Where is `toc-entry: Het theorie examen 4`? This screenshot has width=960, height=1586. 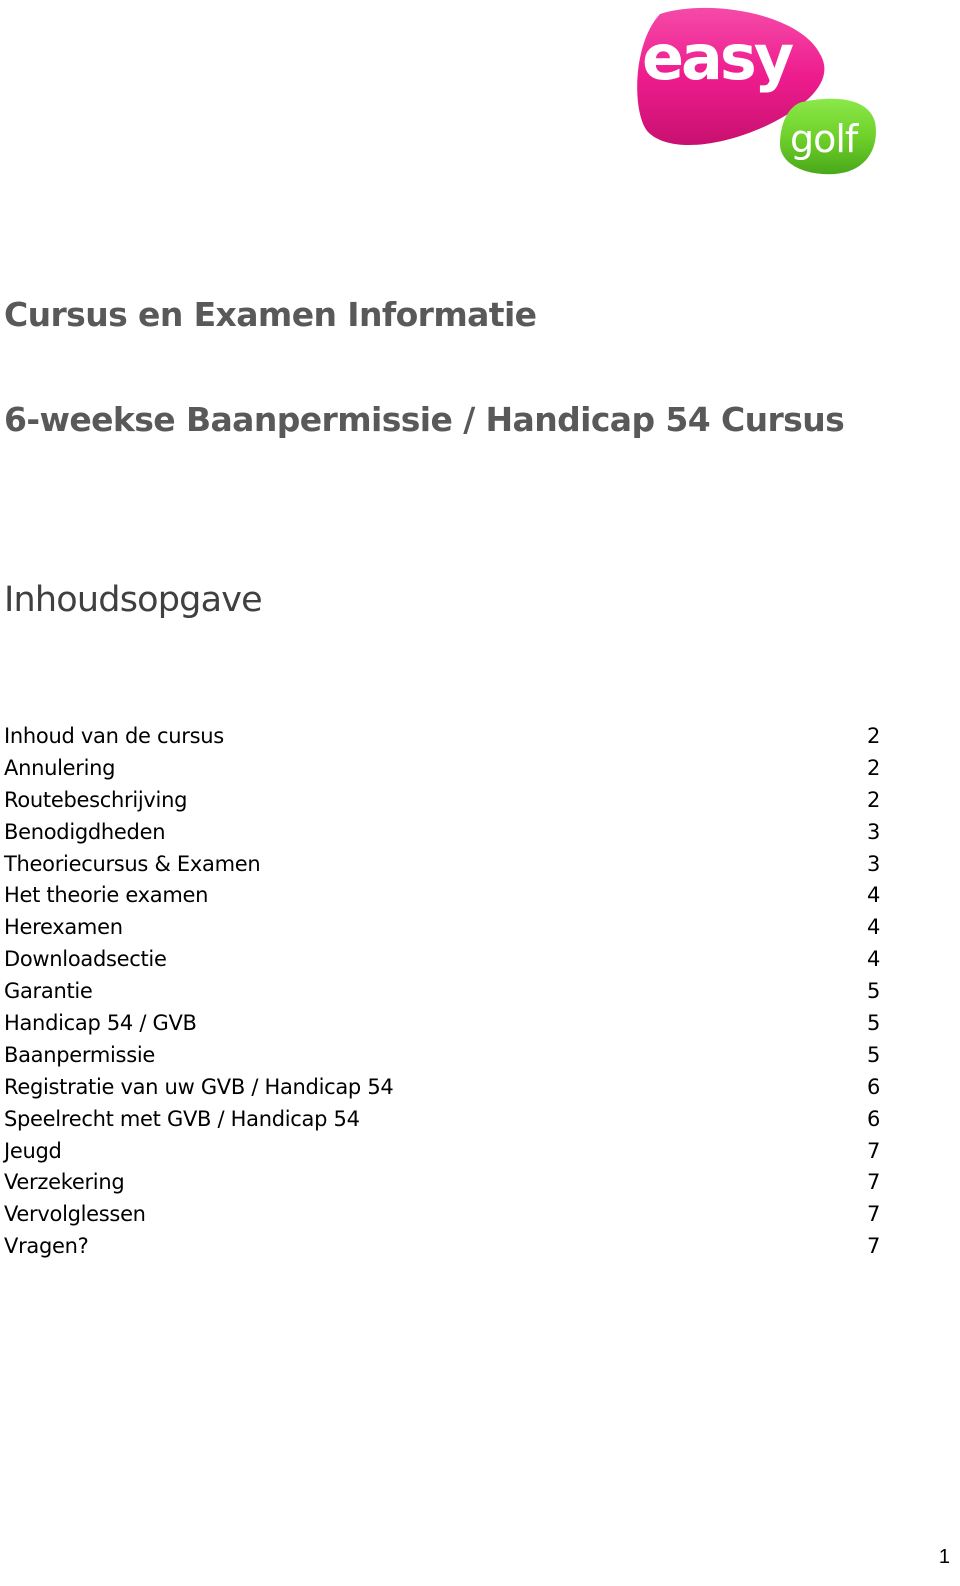 toc-entry: Het theorie examen 4 is located at coordinates (442, 899).